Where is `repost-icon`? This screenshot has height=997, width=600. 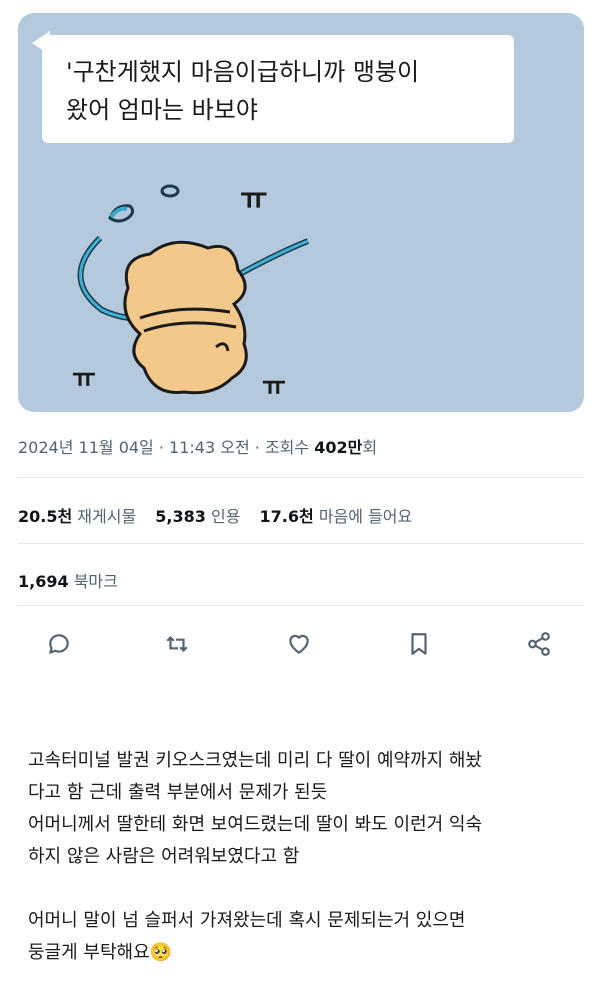 repost-icon is located at coordinates (177, 644).